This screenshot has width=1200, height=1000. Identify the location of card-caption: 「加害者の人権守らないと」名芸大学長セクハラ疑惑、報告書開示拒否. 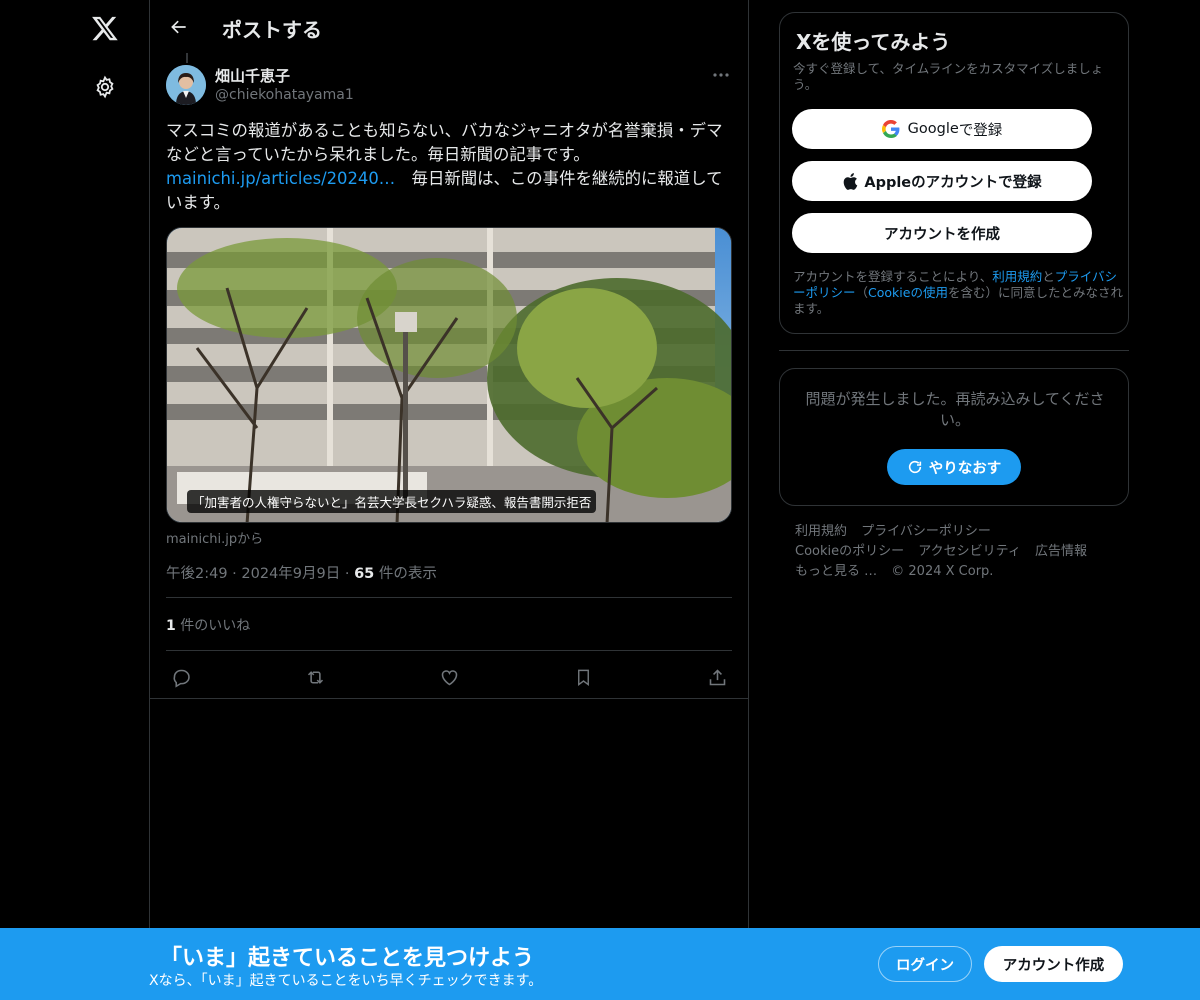
(392, 501).